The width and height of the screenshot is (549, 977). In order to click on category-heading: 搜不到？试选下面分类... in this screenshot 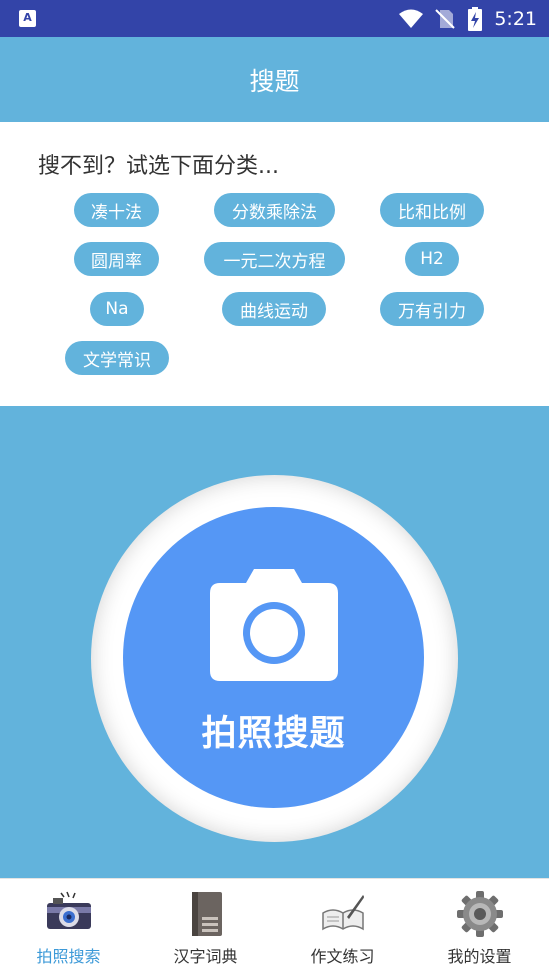, I will do `click(158, 166)`.